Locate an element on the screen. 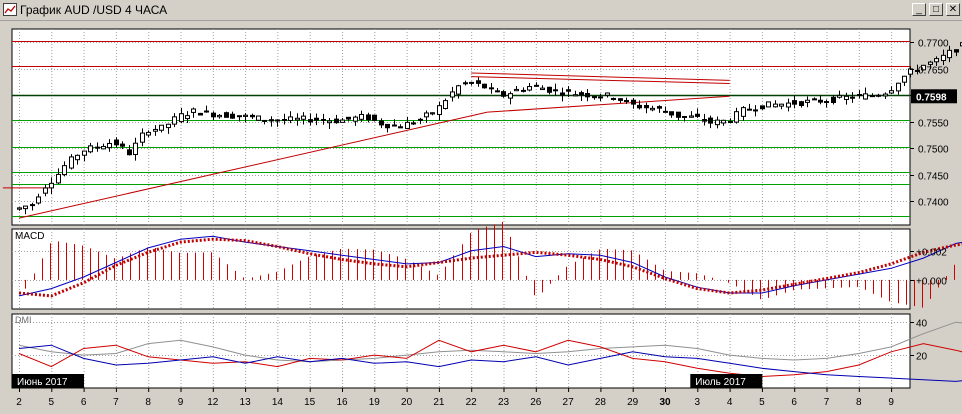  time-tick-label: 9 is located at coordinates (181, 402).